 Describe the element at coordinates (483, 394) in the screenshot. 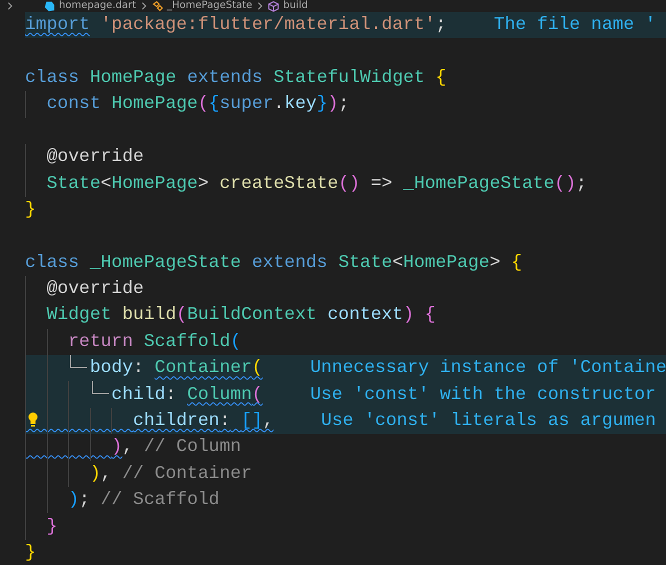

I see `inline-diagnostic: Use 'const' with the constructor` at that location.